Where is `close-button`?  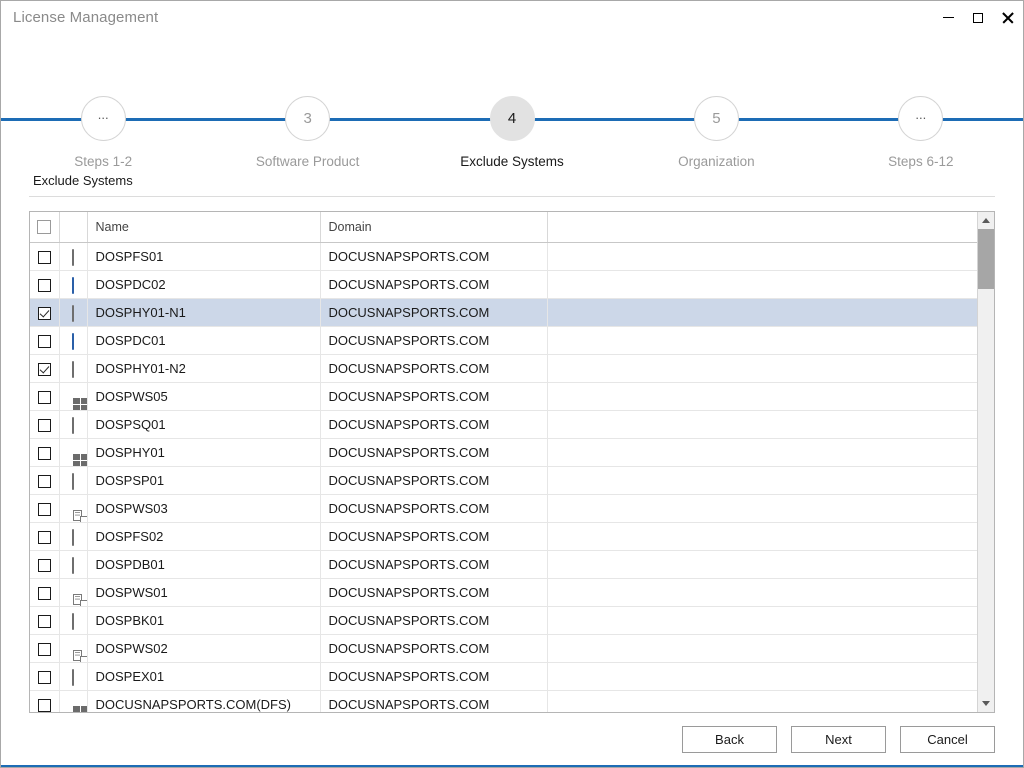
close-button is located at coordinates (1008, 17).